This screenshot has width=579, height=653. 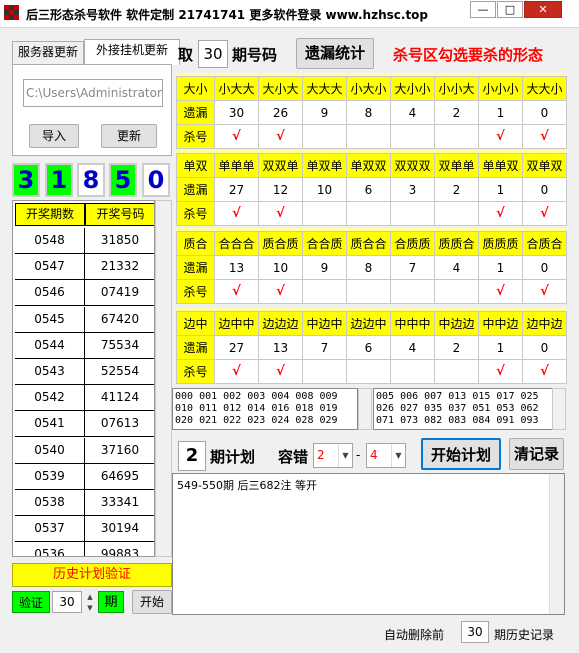 What do you see at coordinates (50, 398) in the screenshot?
I see `history-period: 0542` at bounding box center [50, 398].